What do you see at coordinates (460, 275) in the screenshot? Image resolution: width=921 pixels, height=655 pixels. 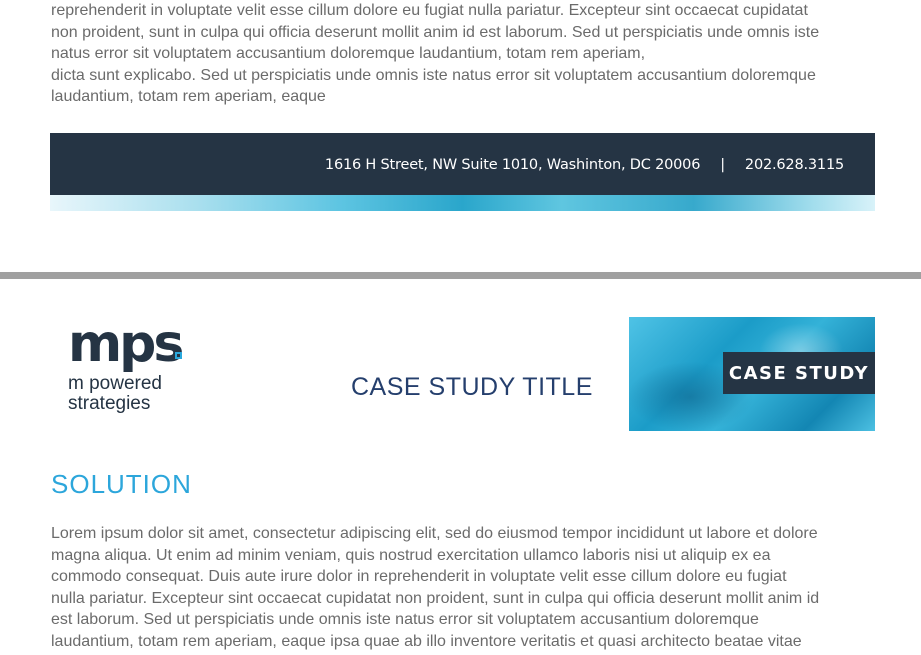 I see `page-divider` at bounding box center [460, 275].